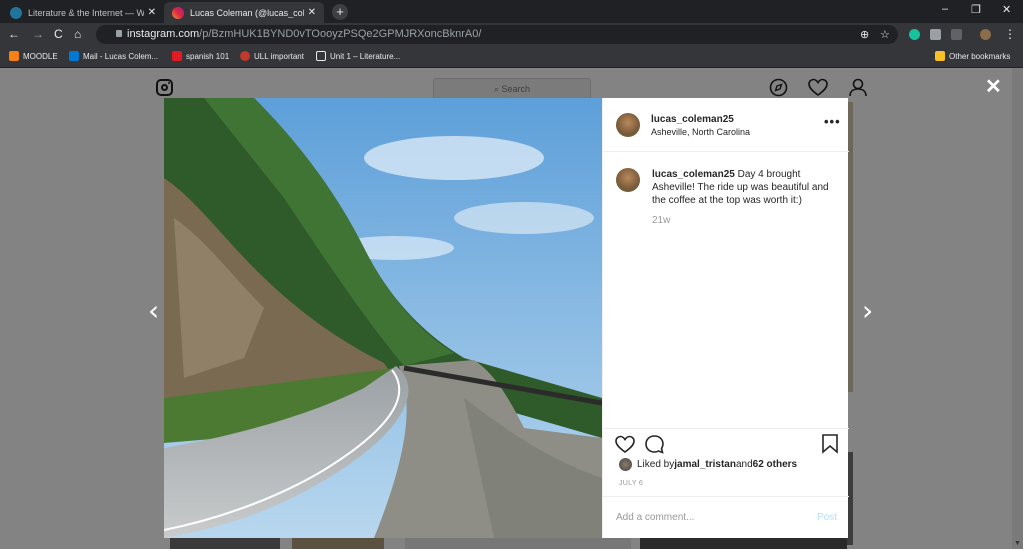 The height and width of the screenshot is (549, 1023). Describe the element at coordinates (86, 12) in the screenshot. I see `tab-title: Literature & the Internet — Word` at that location.